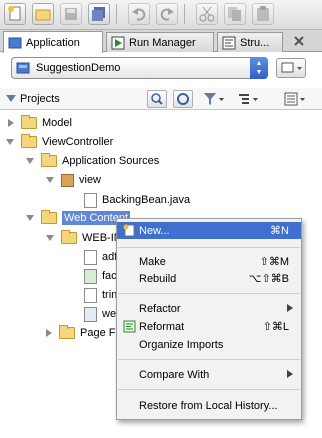 The image size is (322, 438). I want to click on paste-button, so click(263, 14).